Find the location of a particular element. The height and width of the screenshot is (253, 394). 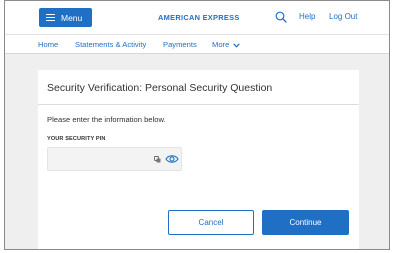

nav-item-more: More is located at coordinates (226, 44).